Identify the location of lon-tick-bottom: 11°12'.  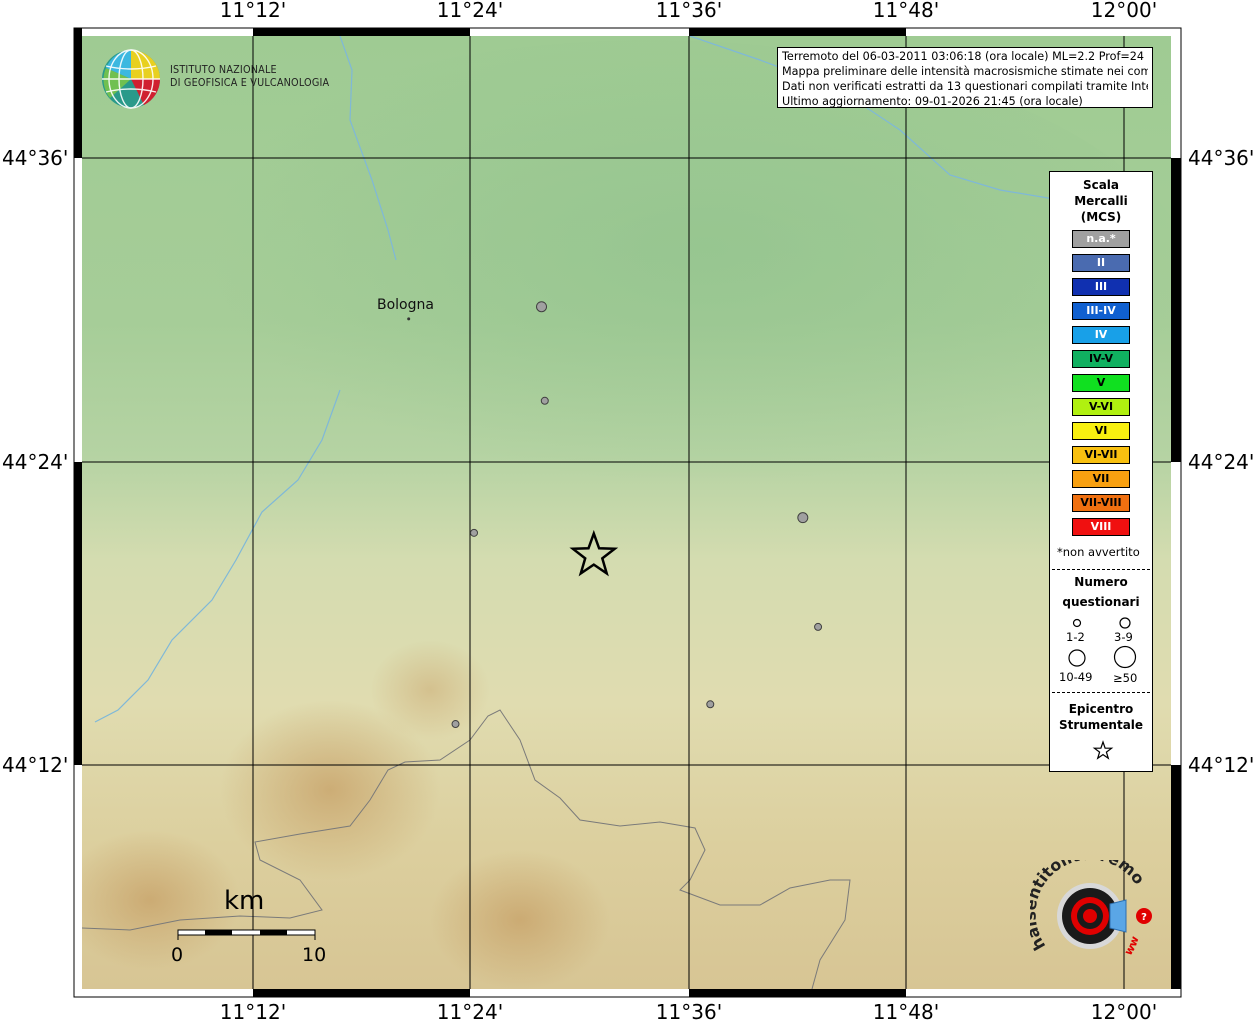
(253, 1012).